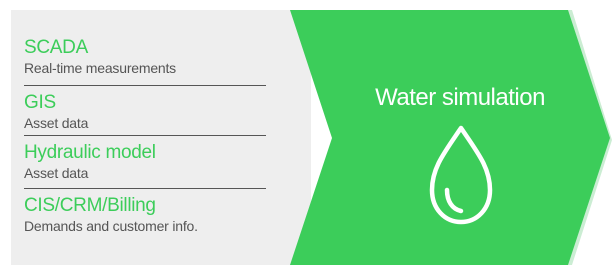 The image size is (612, 273). Describe the element at coordinates (461, 175) in the screenshot. I see `water-drop-icon` at that location.